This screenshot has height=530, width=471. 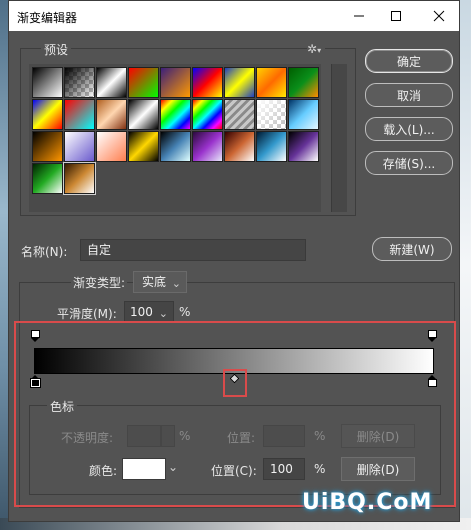 What do you see at coordinates (359, 16) in the screenshot?
I see `minimize-icon` at bounding box center [359, 16].